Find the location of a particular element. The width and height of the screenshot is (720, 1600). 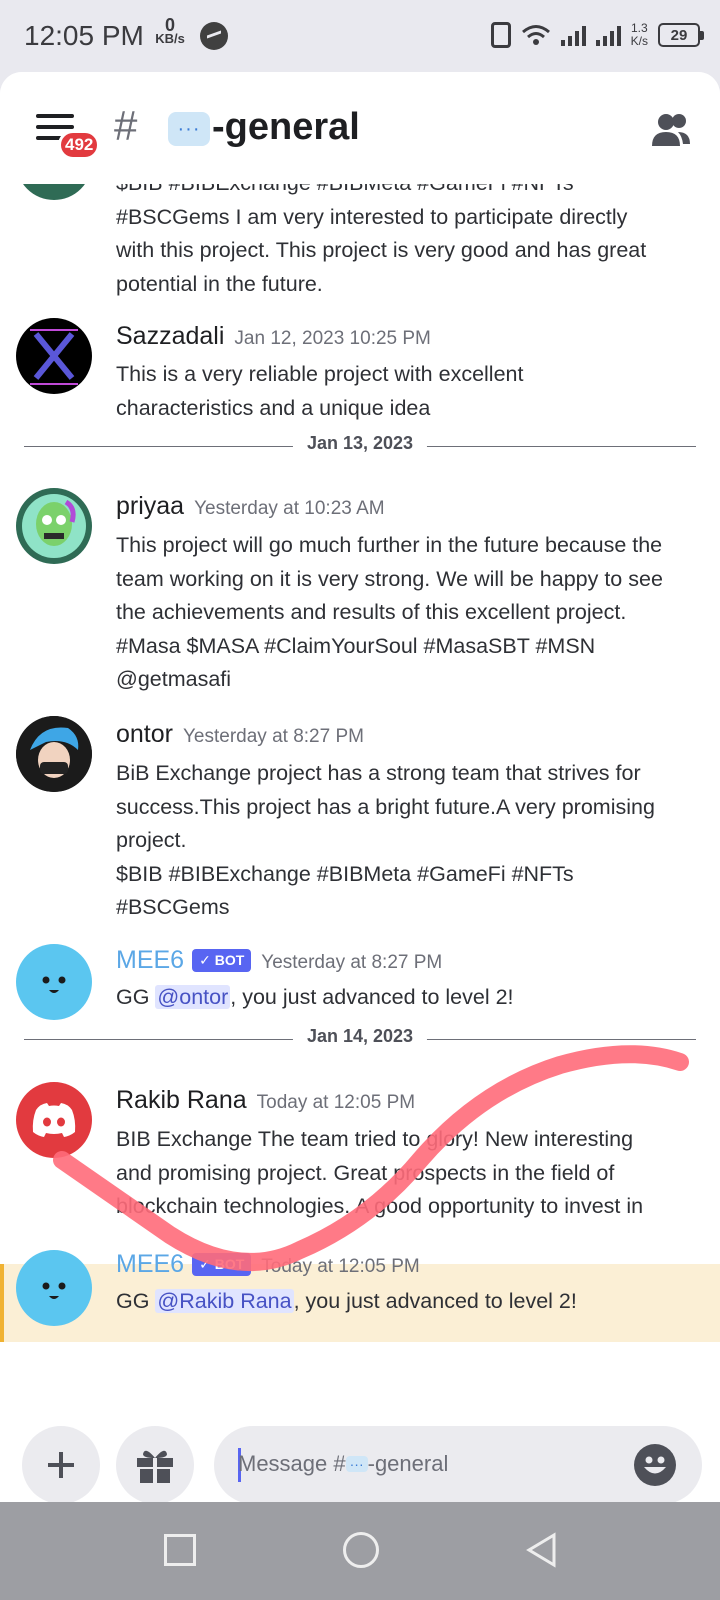

message-username: ontor Yesterday at 8:27 PM is located at coordinates (240, 734).